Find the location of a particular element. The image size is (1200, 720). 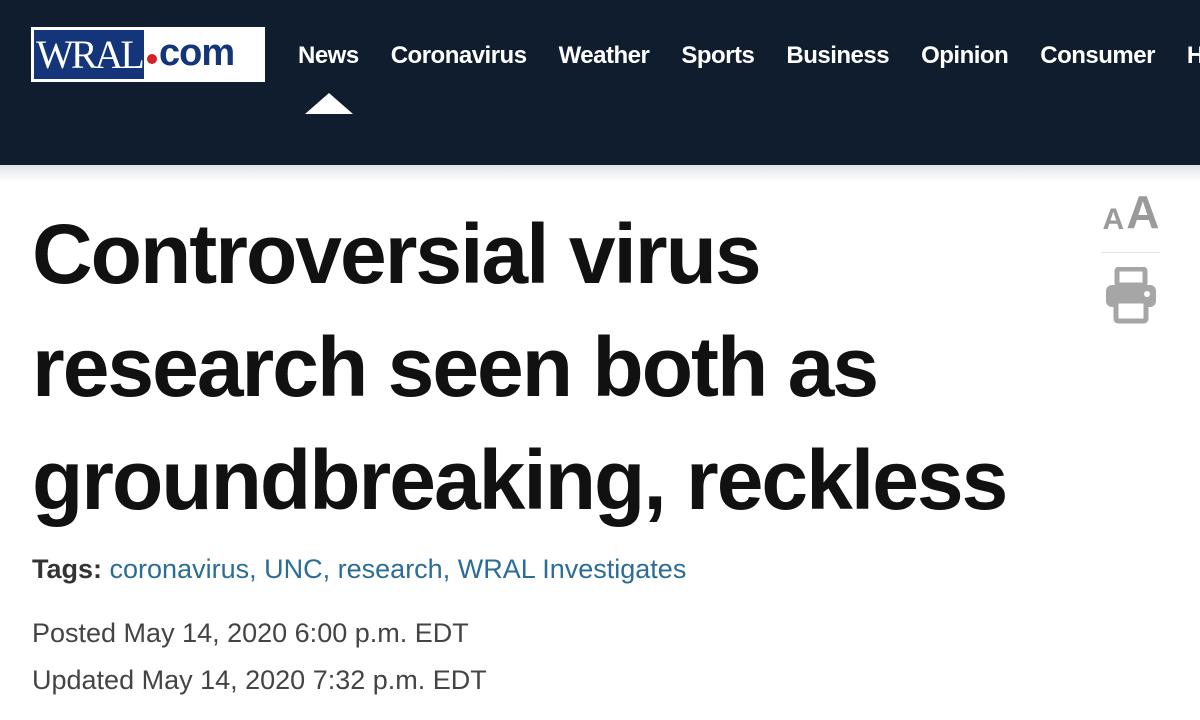

font-small-icon: A is located at coordinates (1113, 219).